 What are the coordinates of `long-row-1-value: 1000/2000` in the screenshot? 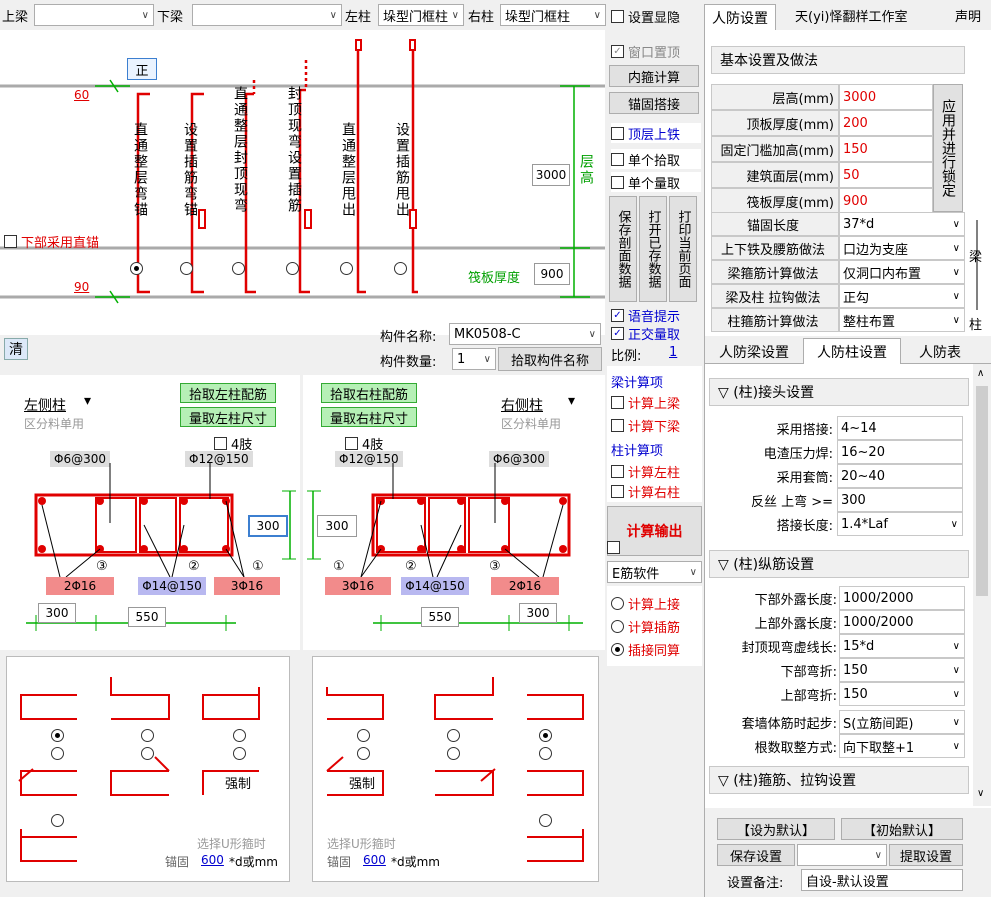 It's located at (902, 598).